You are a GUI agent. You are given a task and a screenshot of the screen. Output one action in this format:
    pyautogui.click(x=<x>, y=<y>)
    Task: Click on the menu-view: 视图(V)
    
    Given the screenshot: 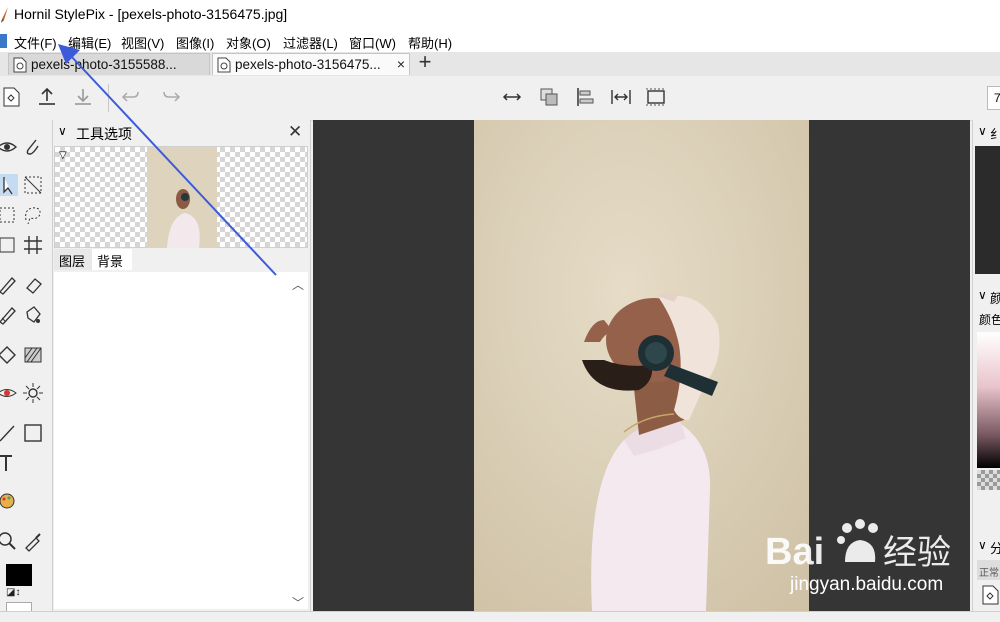 What is the action you would take?
    pyautogui.click(x=142, y=42)
    